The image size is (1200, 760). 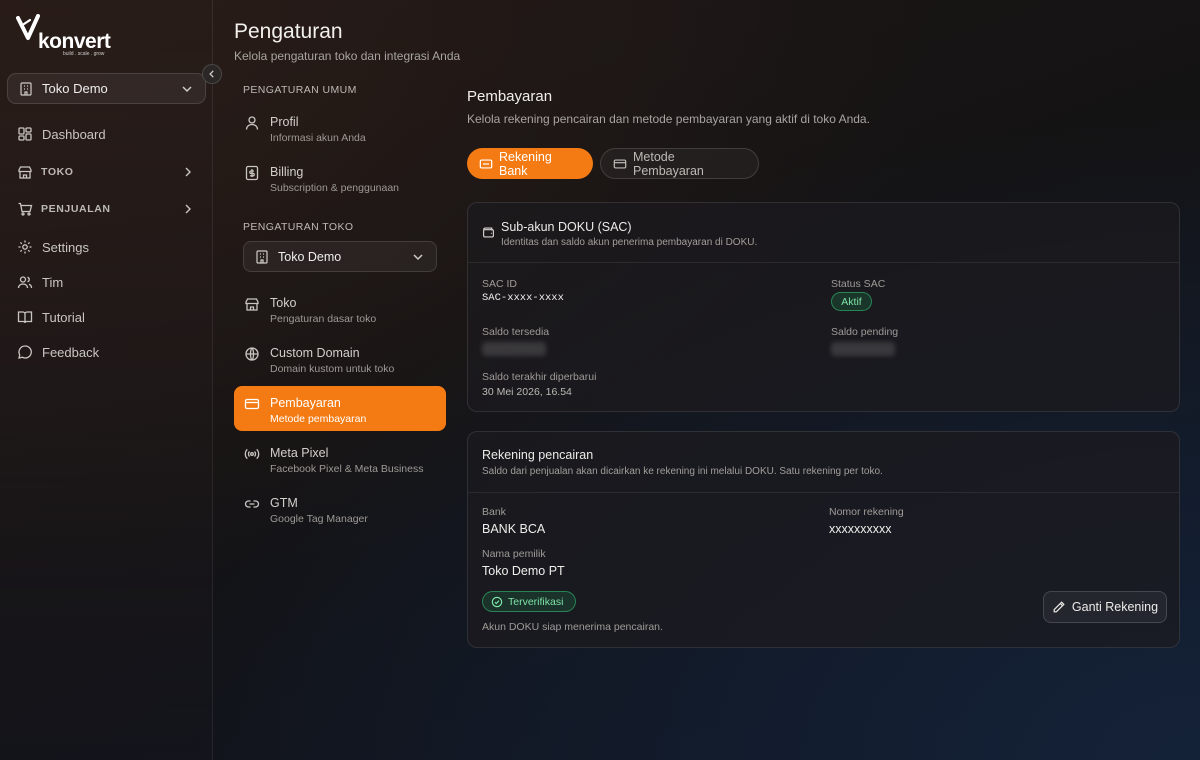 I want to click on ganti-rekening-button: Ganti Rekening, so click(x=1105, y=607).